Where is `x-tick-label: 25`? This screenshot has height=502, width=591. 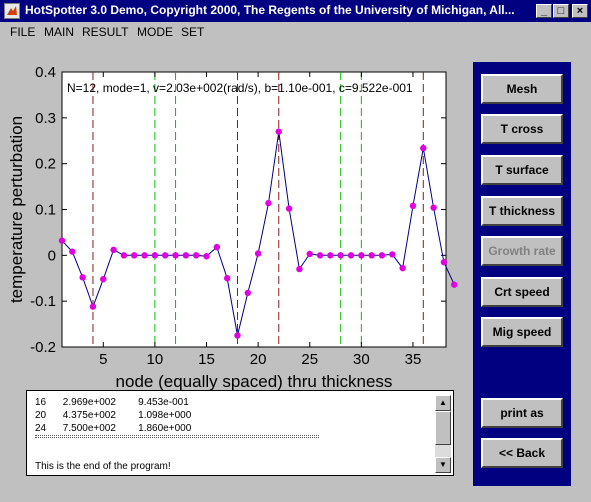
x-tick-label: 25 is located at coordinates (309, 359).